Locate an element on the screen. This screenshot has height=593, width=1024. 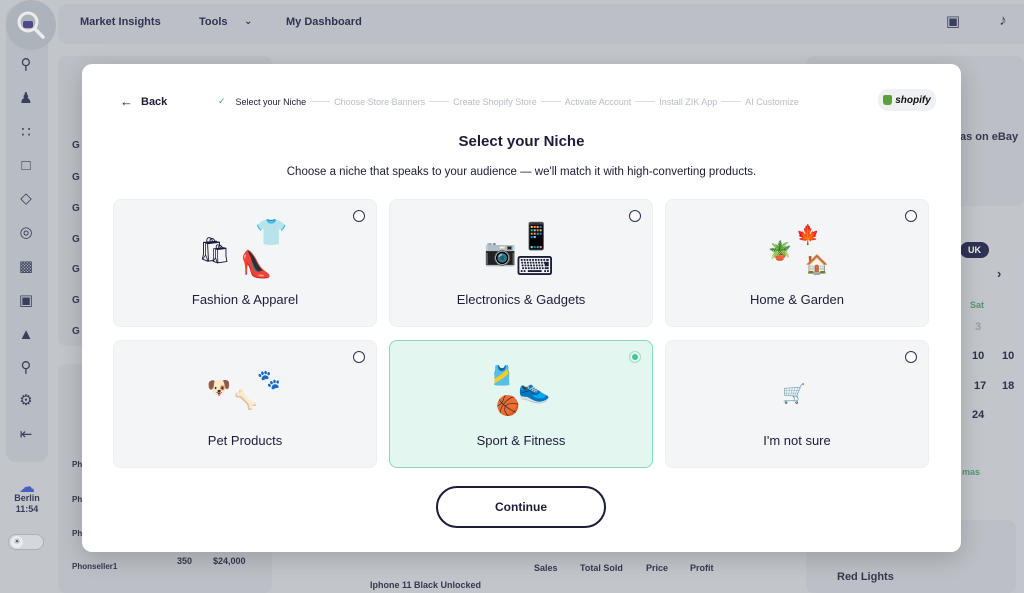
radio-home is located at coordinates (911, 216).